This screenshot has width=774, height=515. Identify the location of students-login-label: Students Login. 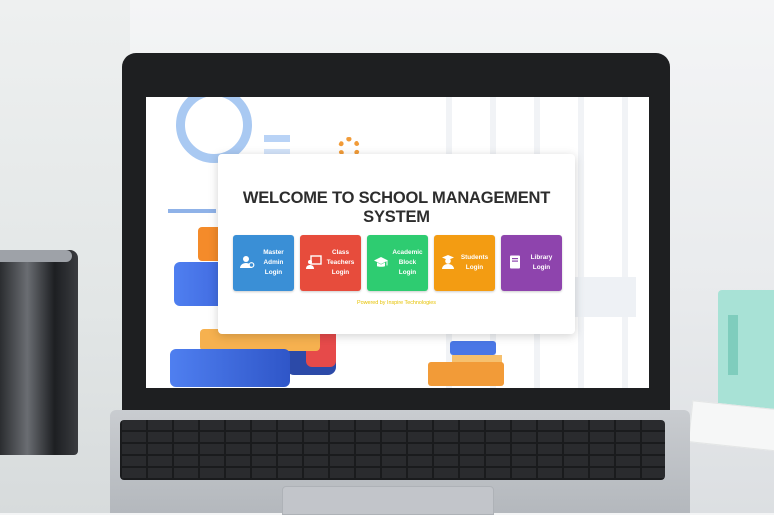
(474, 262).